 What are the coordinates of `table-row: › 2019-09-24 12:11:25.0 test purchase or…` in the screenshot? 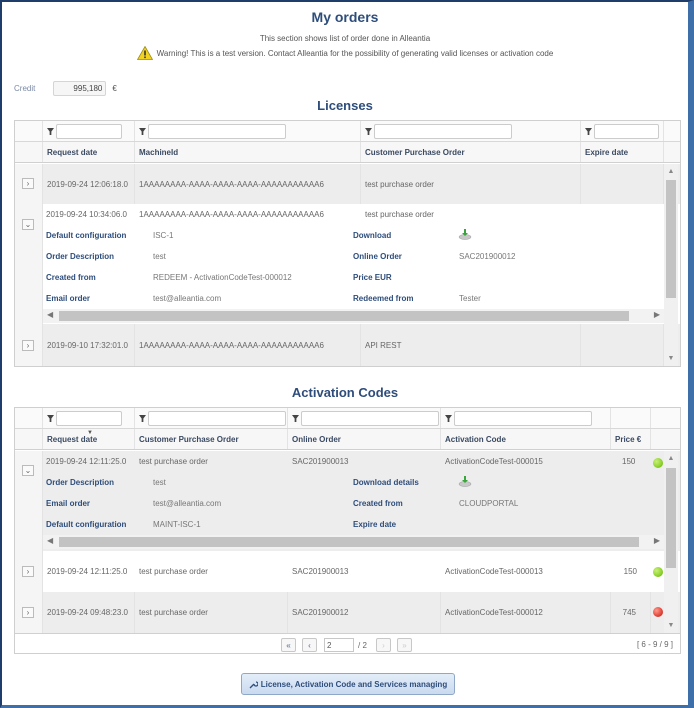 It's located at (347, 571).